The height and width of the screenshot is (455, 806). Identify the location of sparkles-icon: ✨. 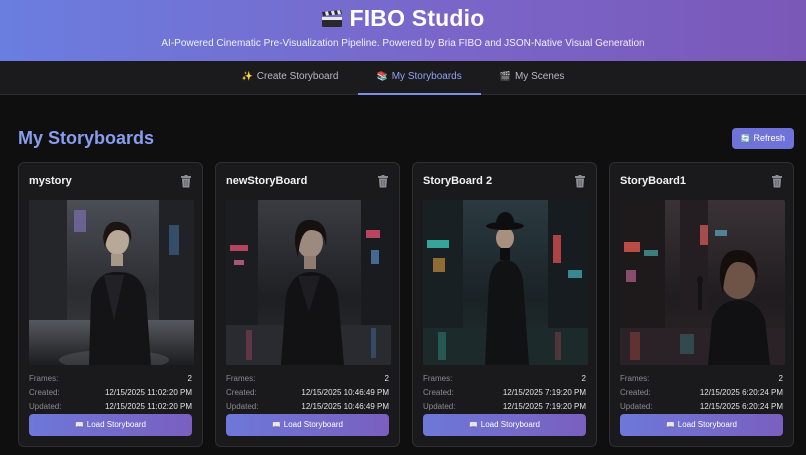
(247, 76).